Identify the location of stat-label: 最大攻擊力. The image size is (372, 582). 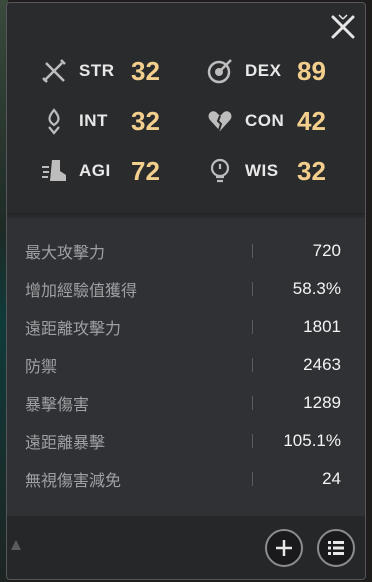
(65, 252).